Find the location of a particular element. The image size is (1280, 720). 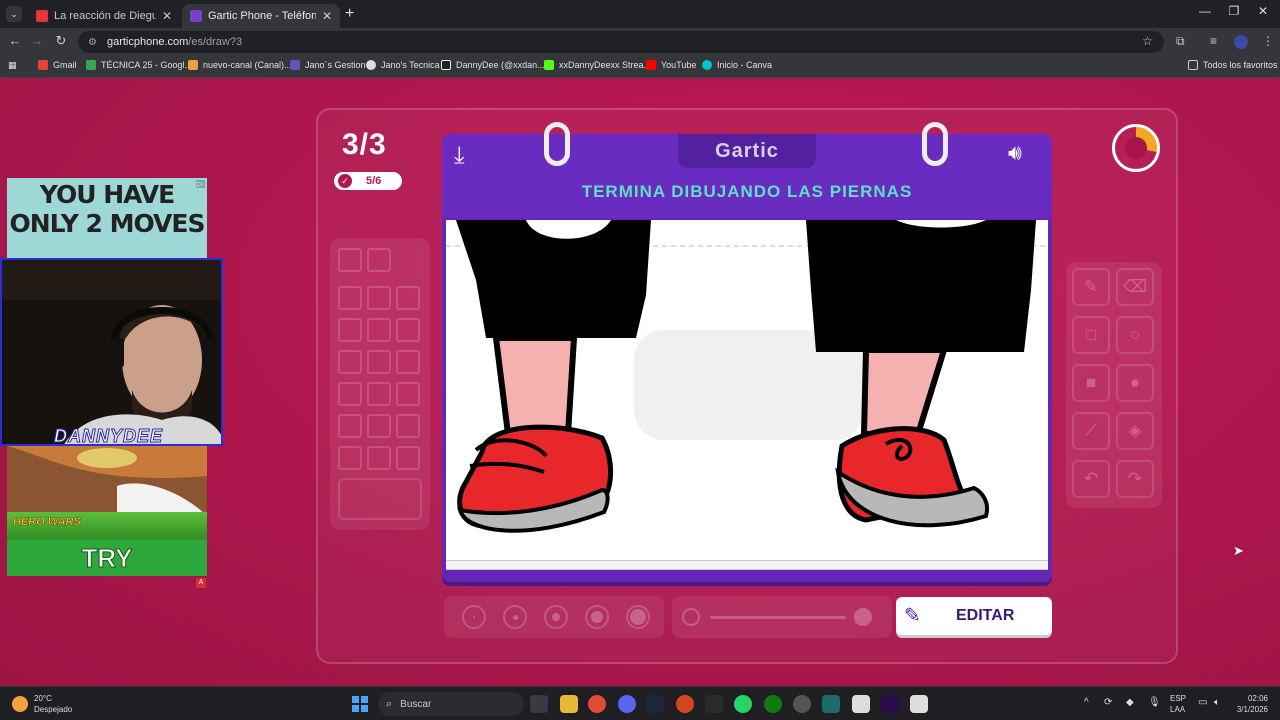

discord-icon is located at coordinates (627, 704).